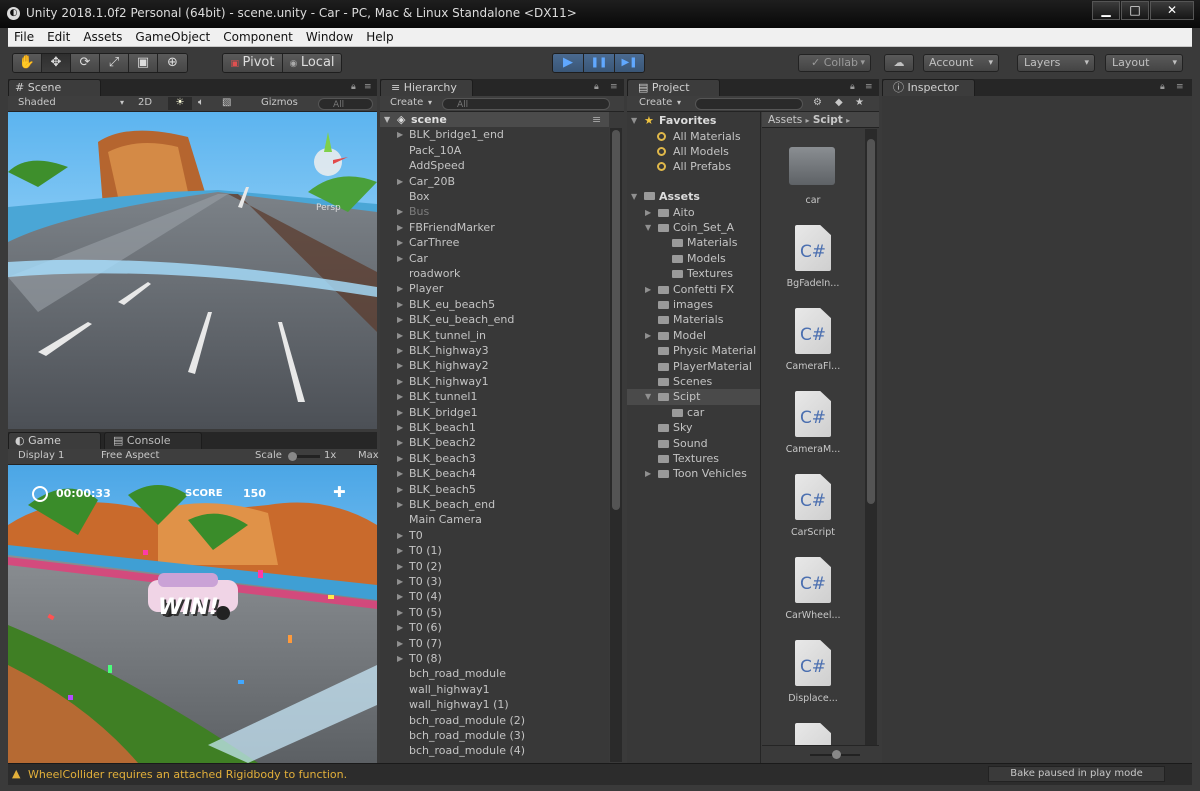 The width and height of the screenshot is (1200, 791). I want to click on project-folder-row: ▶ Toon Vehicles, so click(693, 473).